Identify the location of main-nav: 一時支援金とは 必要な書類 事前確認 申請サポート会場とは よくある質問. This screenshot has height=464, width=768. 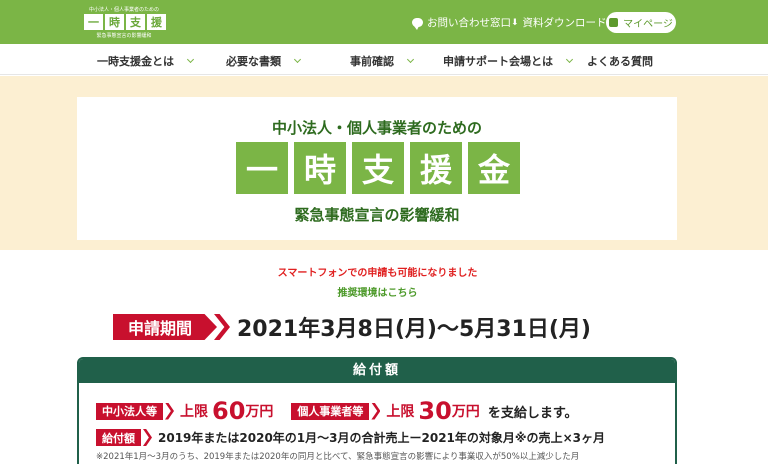
(384, 59).